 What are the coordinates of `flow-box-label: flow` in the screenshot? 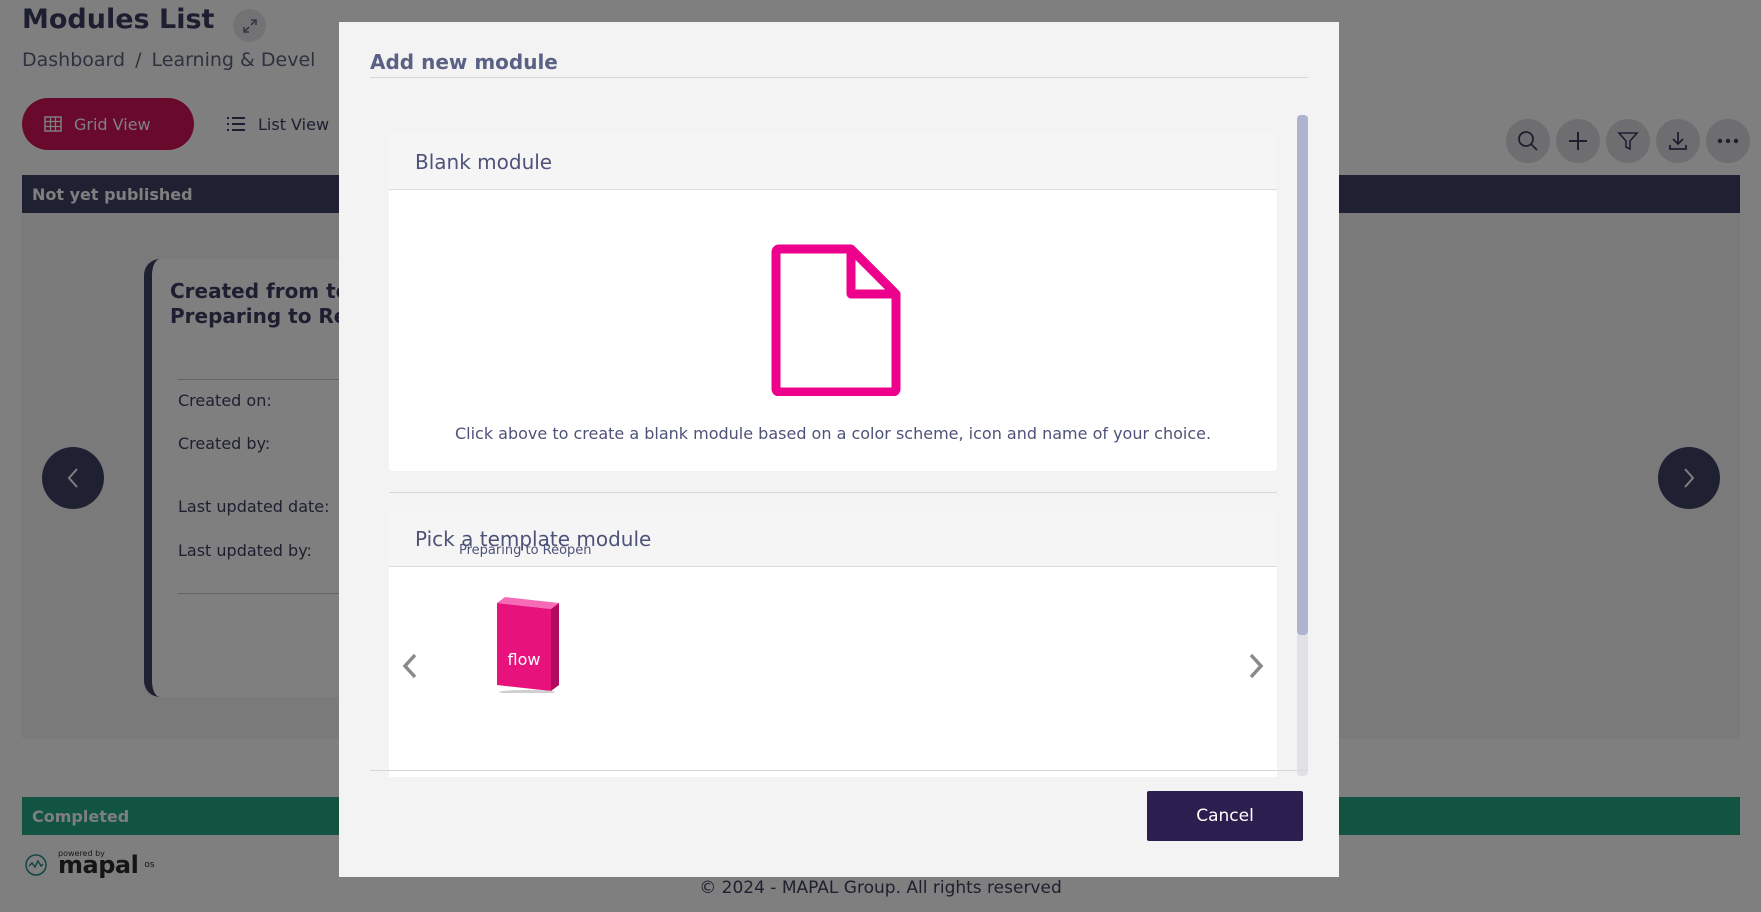 It's located at (524, 659).